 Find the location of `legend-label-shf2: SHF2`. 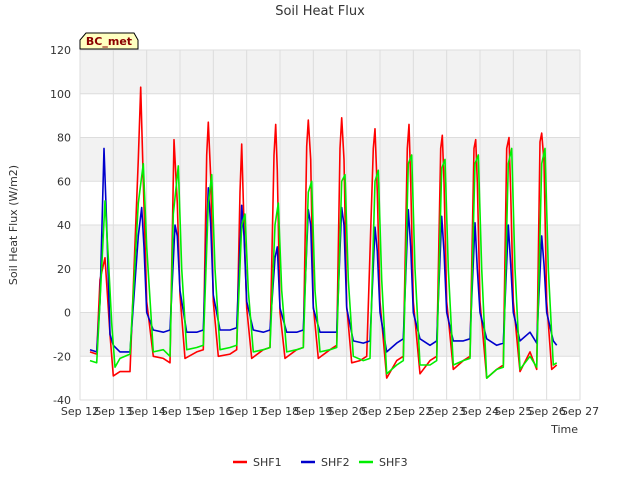

legend-label-shf2: SHF2 is located at coordinates (335, 462).